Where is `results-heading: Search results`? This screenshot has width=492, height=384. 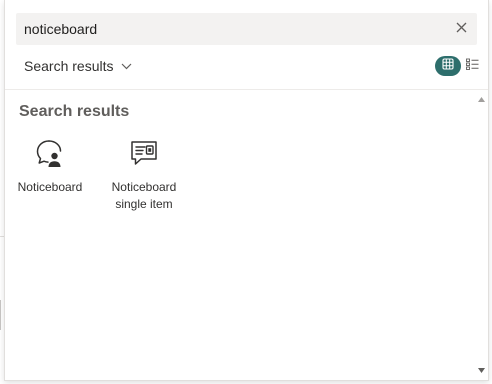
results-heading: Search results is located at coordinates (74, 111).